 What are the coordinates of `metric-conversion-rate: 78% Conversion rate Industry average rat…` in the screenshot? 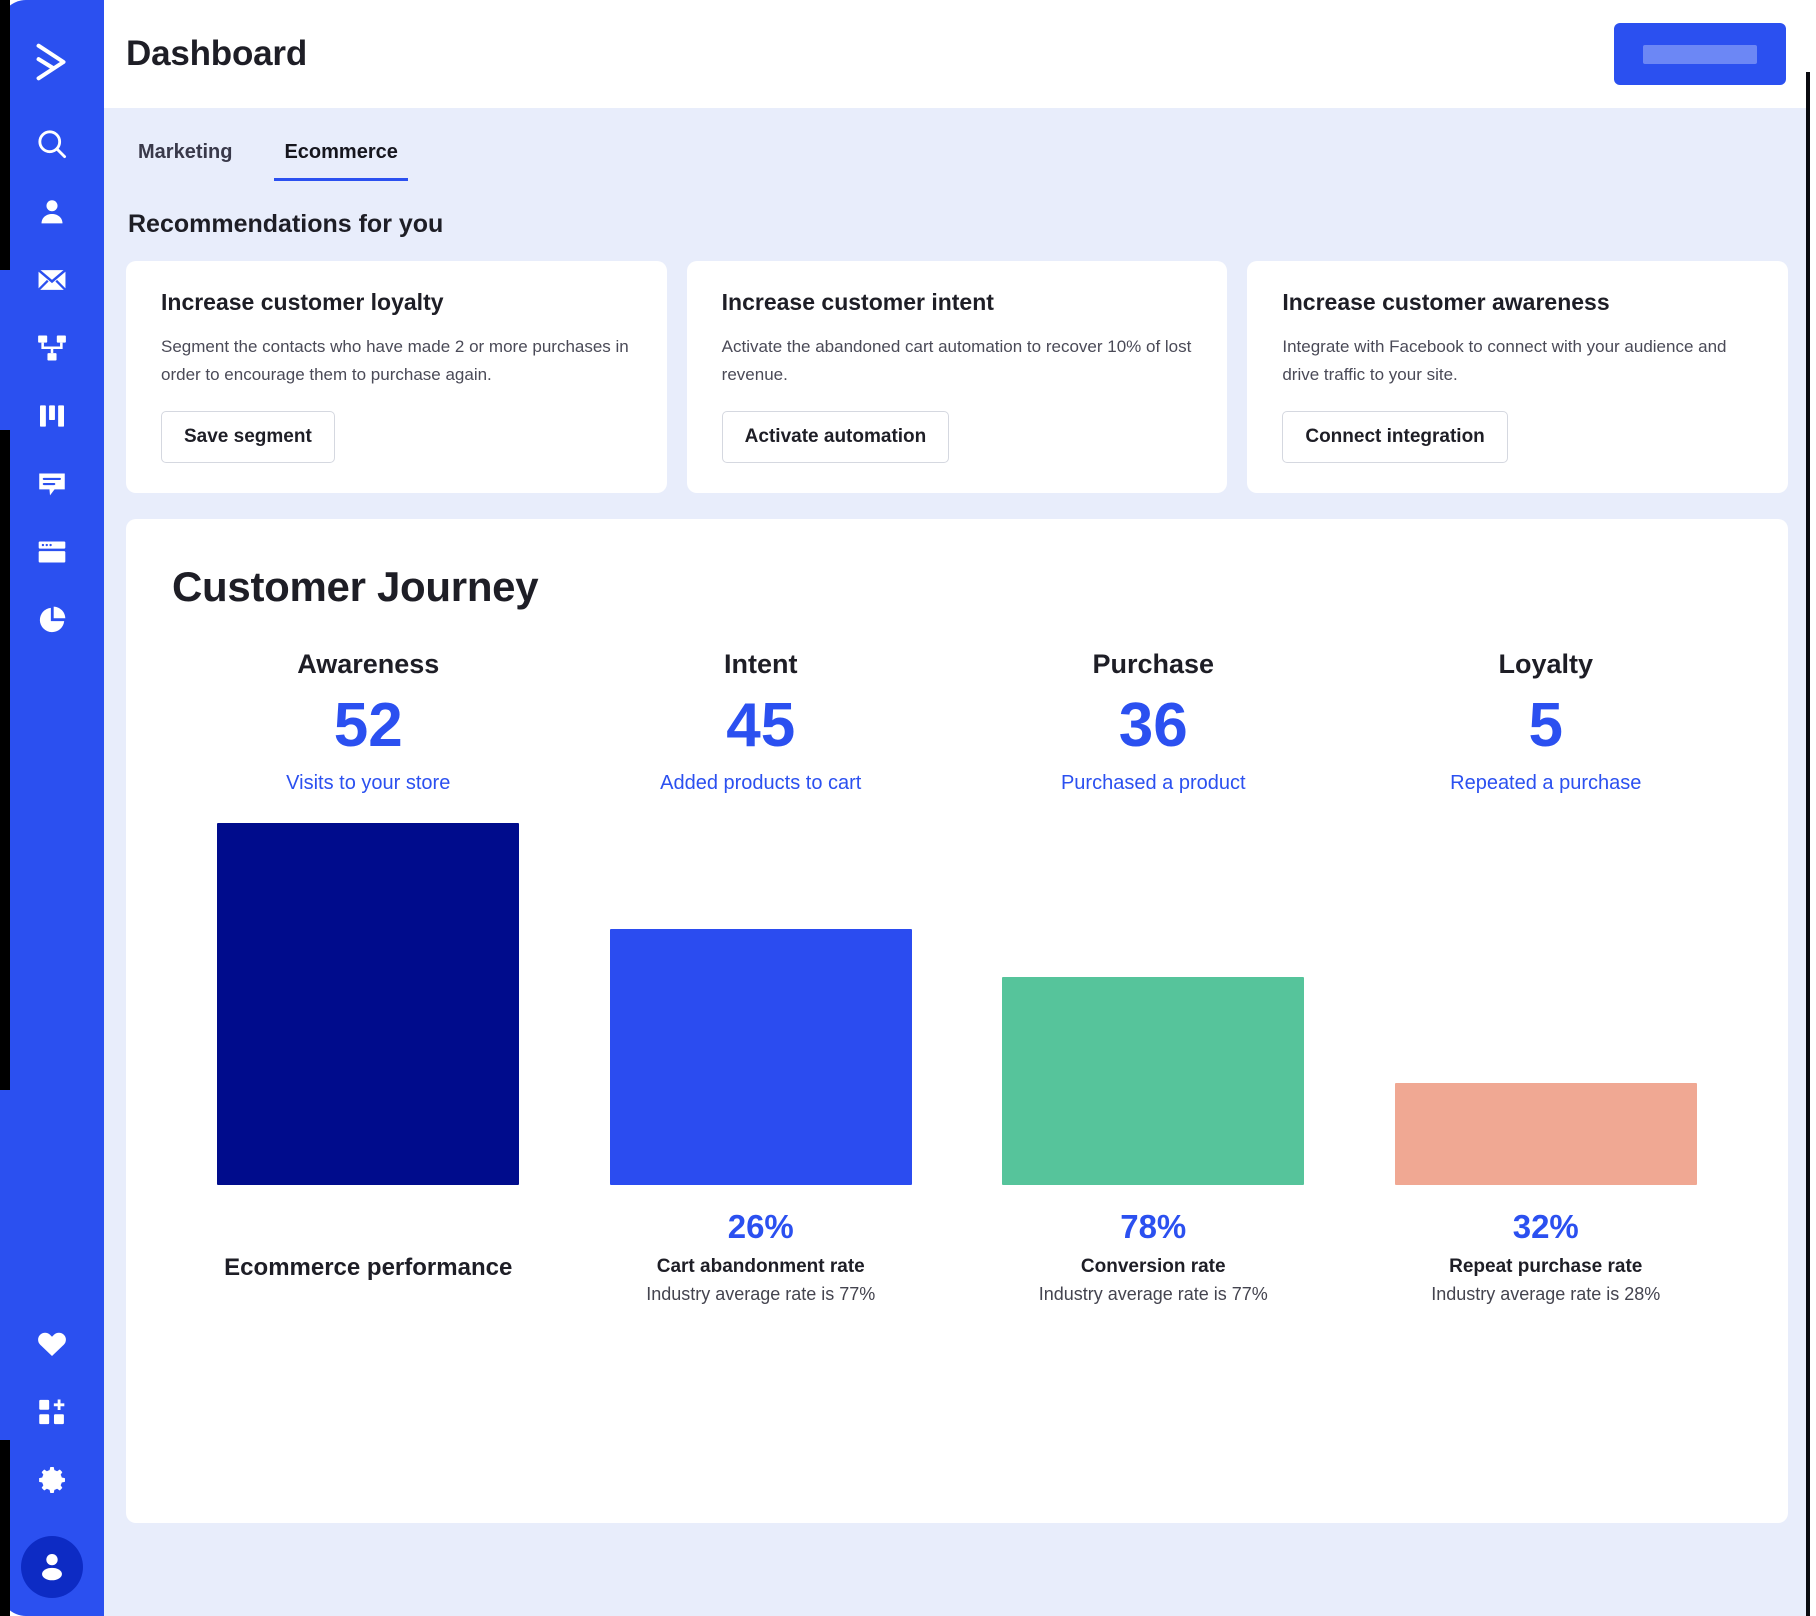 It's located at (1153, 1256).